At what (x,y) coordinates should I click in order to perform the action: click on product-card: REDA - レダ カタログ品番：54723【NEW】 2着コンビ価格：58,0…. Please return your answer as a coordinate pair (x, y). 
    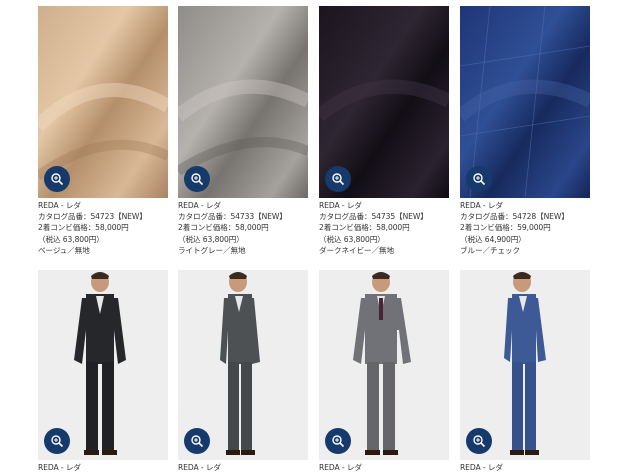
    Looking at the image, I should click on (103, 131).